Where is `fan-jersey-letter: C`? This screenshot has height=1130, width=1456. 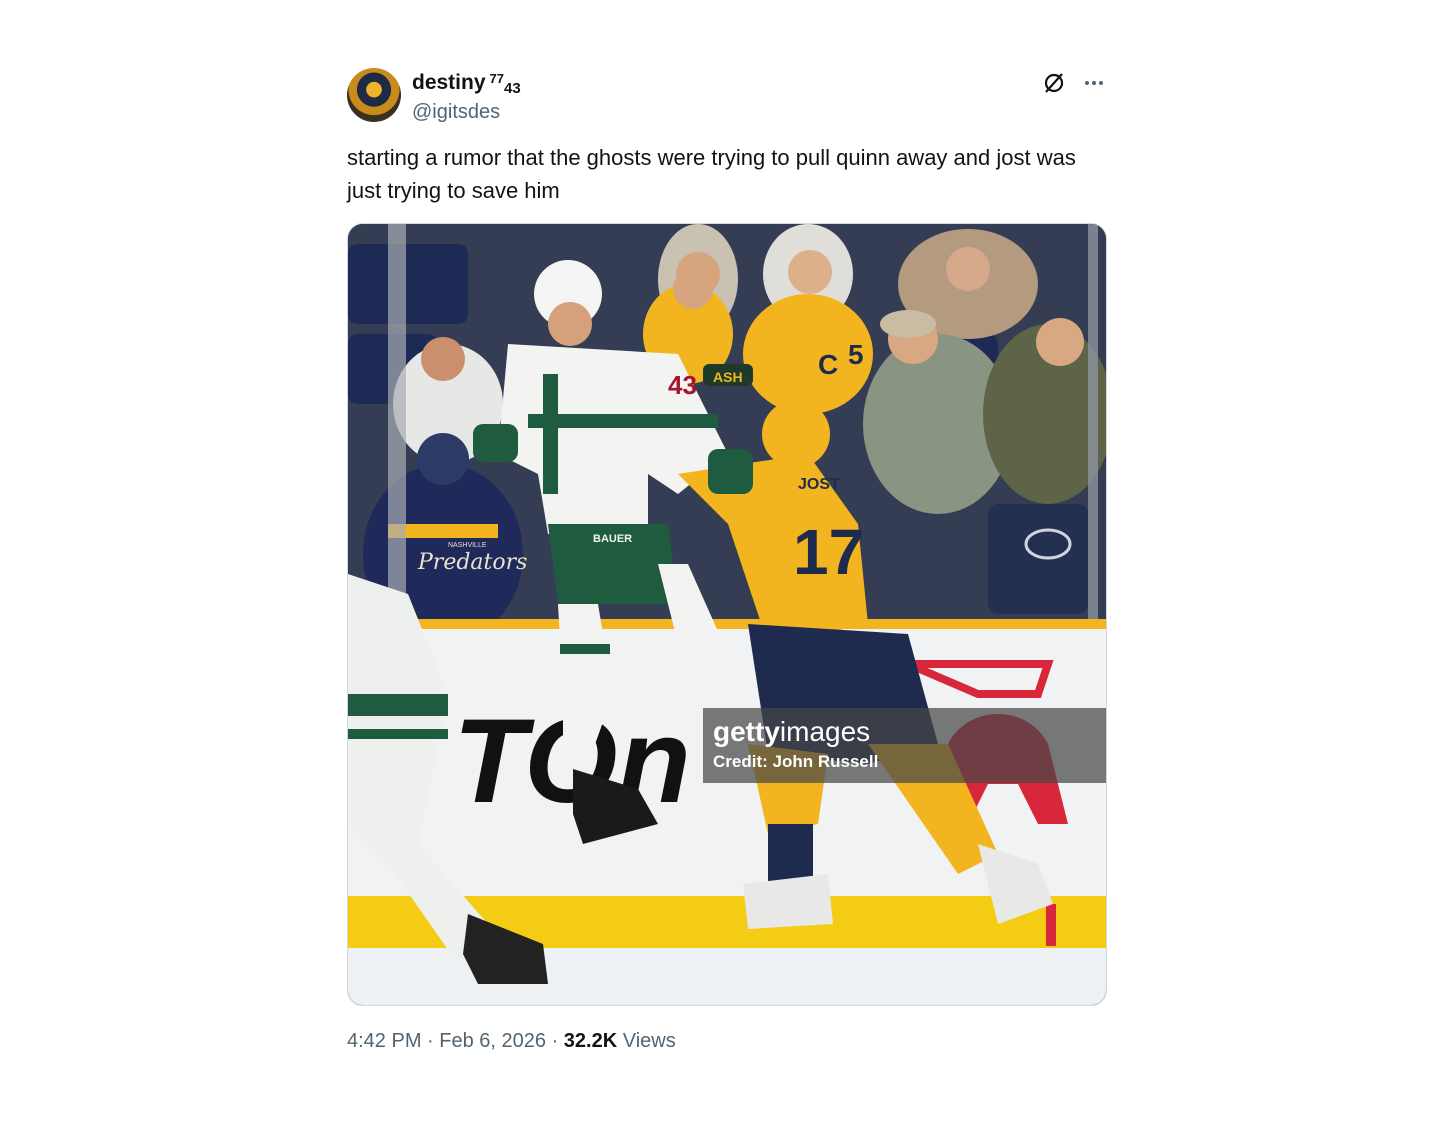
fan-jersey-letter: C is located at coordinates (828, 364).